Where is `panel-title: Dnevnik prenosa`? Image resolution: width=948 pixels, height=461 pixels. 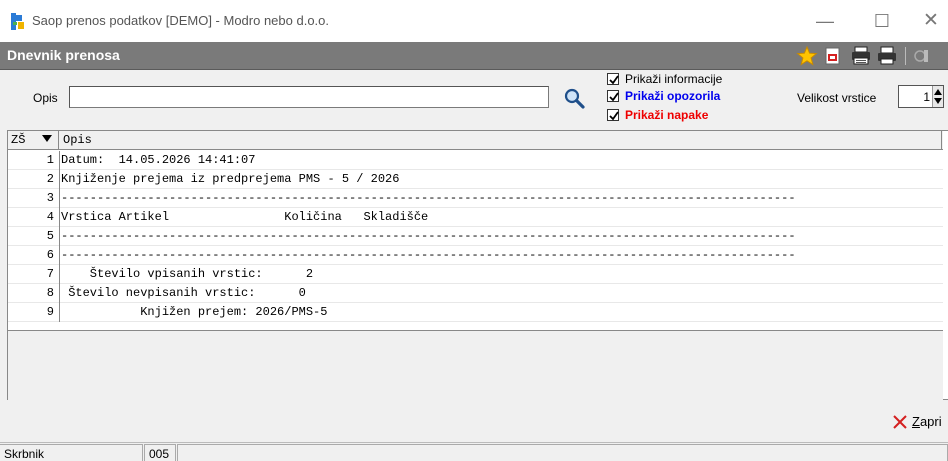
panel-title: Dnevnik prenosa is located at coordinates (63, 55).